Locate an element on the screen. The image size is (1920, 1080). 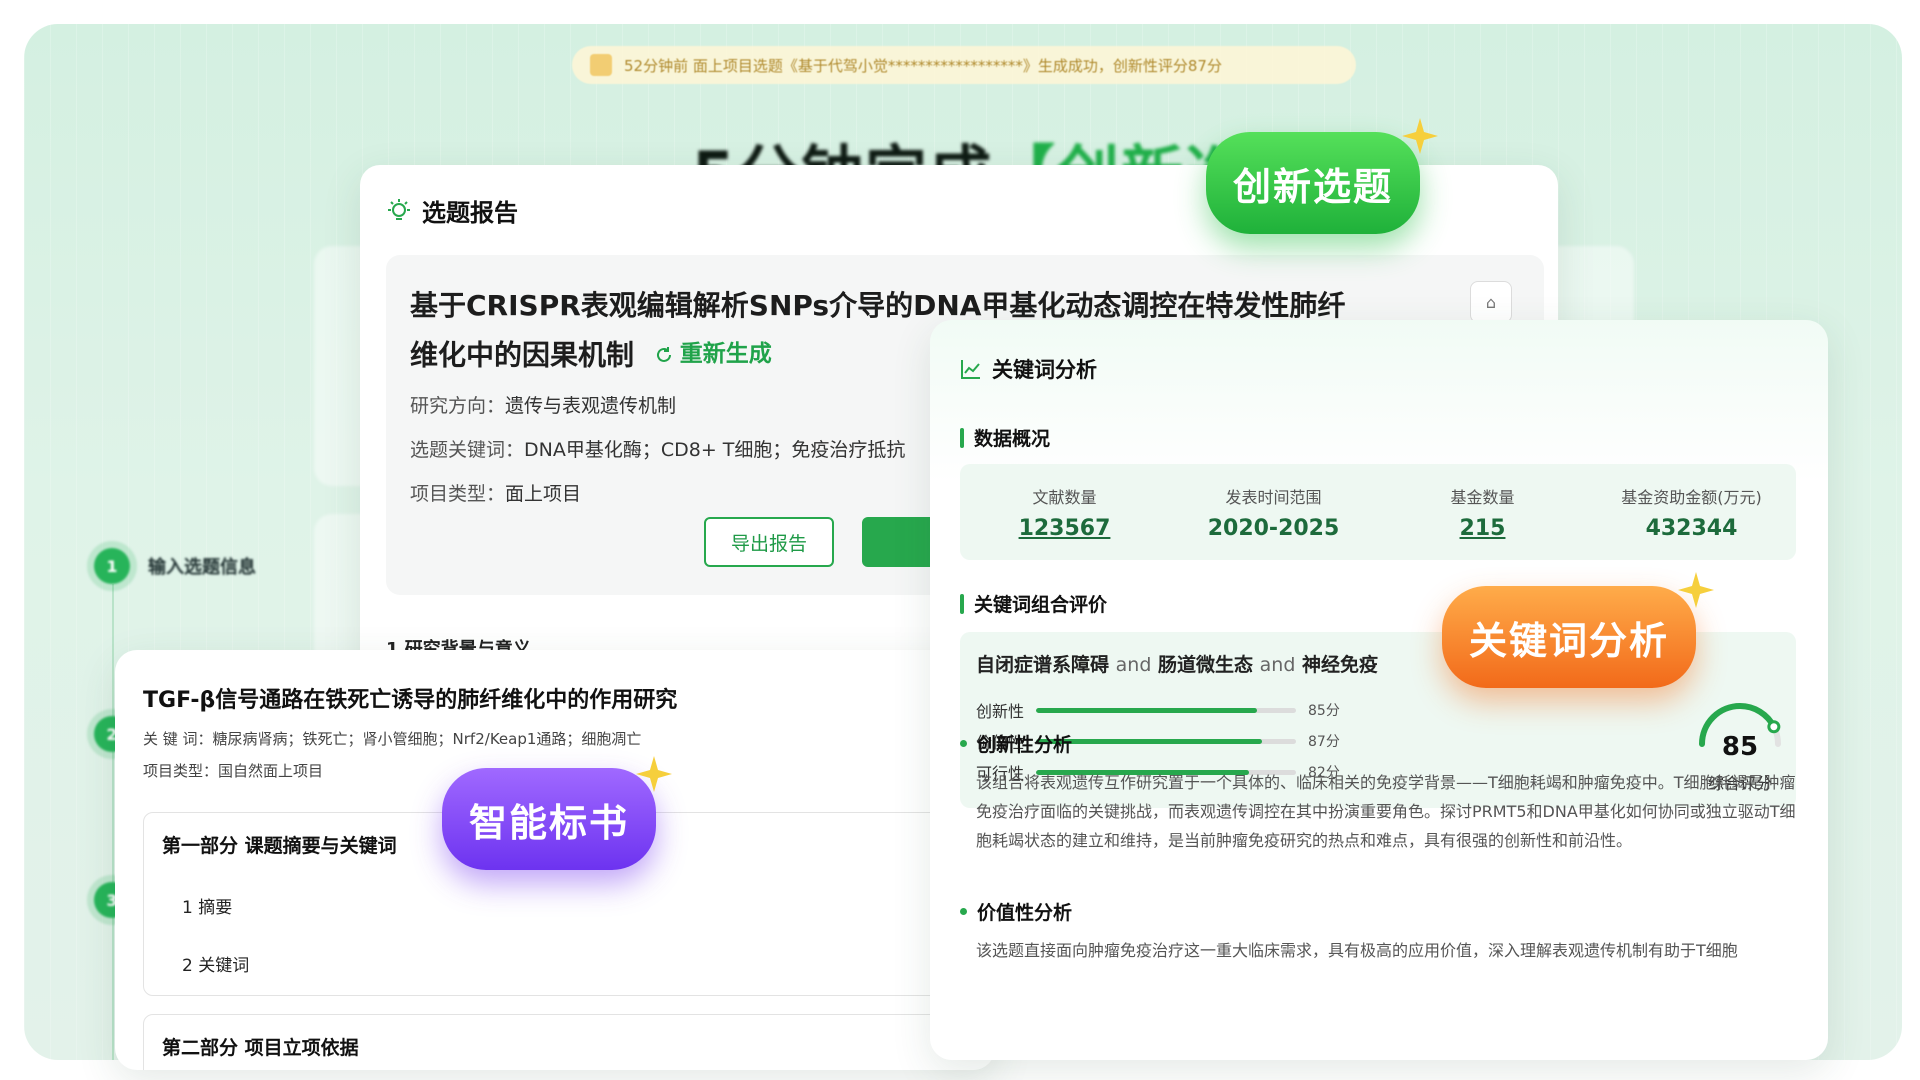
combo-evaluation-heading: 关键词组合评价 is located at coordinates (1033, 603).